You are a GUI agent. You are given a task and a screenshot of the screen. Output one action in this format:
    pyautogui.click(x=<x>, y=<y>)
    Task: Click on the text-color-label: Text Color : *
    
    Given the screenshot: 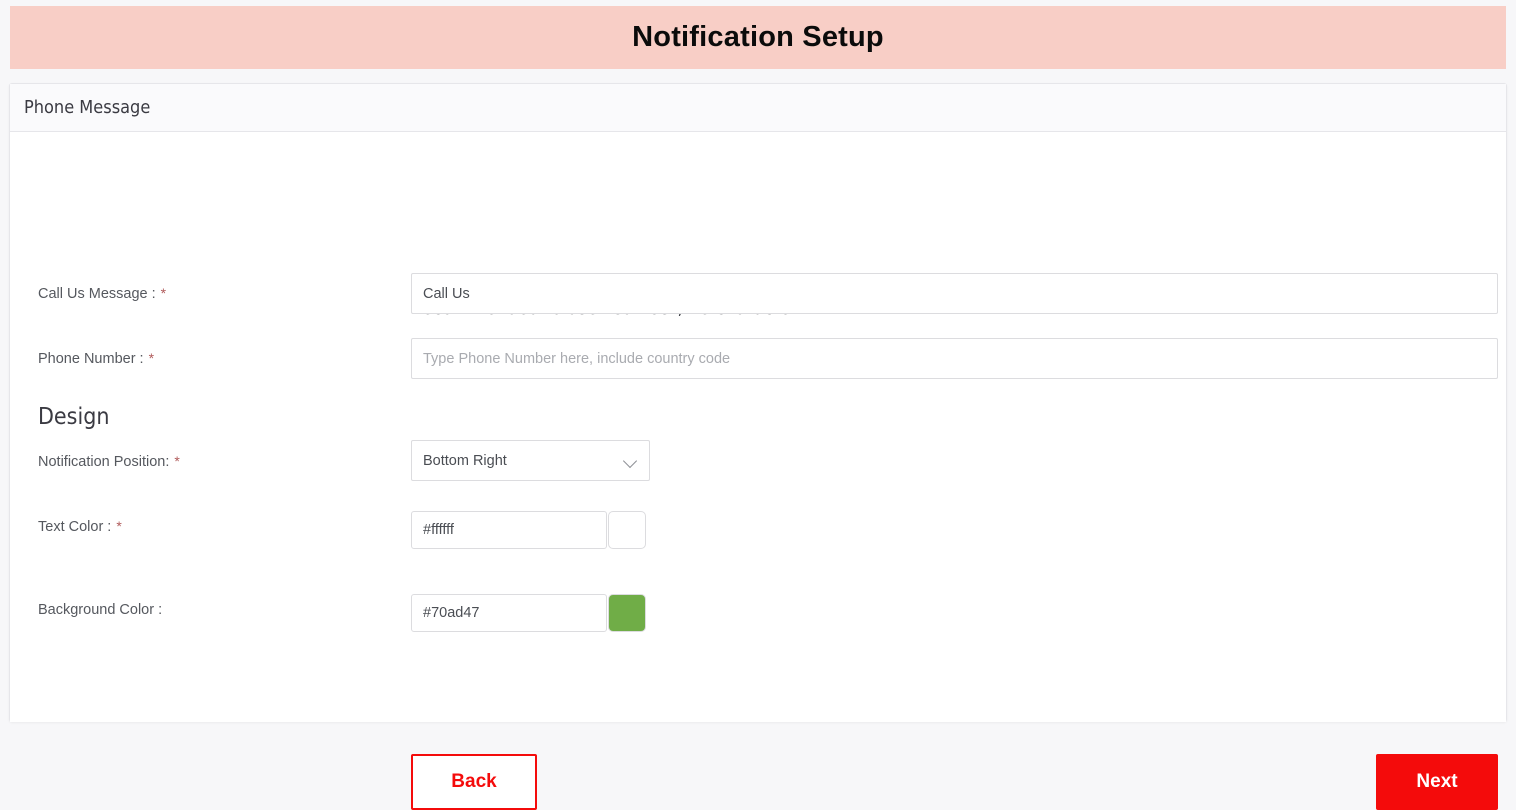 What is the action you would take?
    pyautogui.click(x=80, y=526)
    